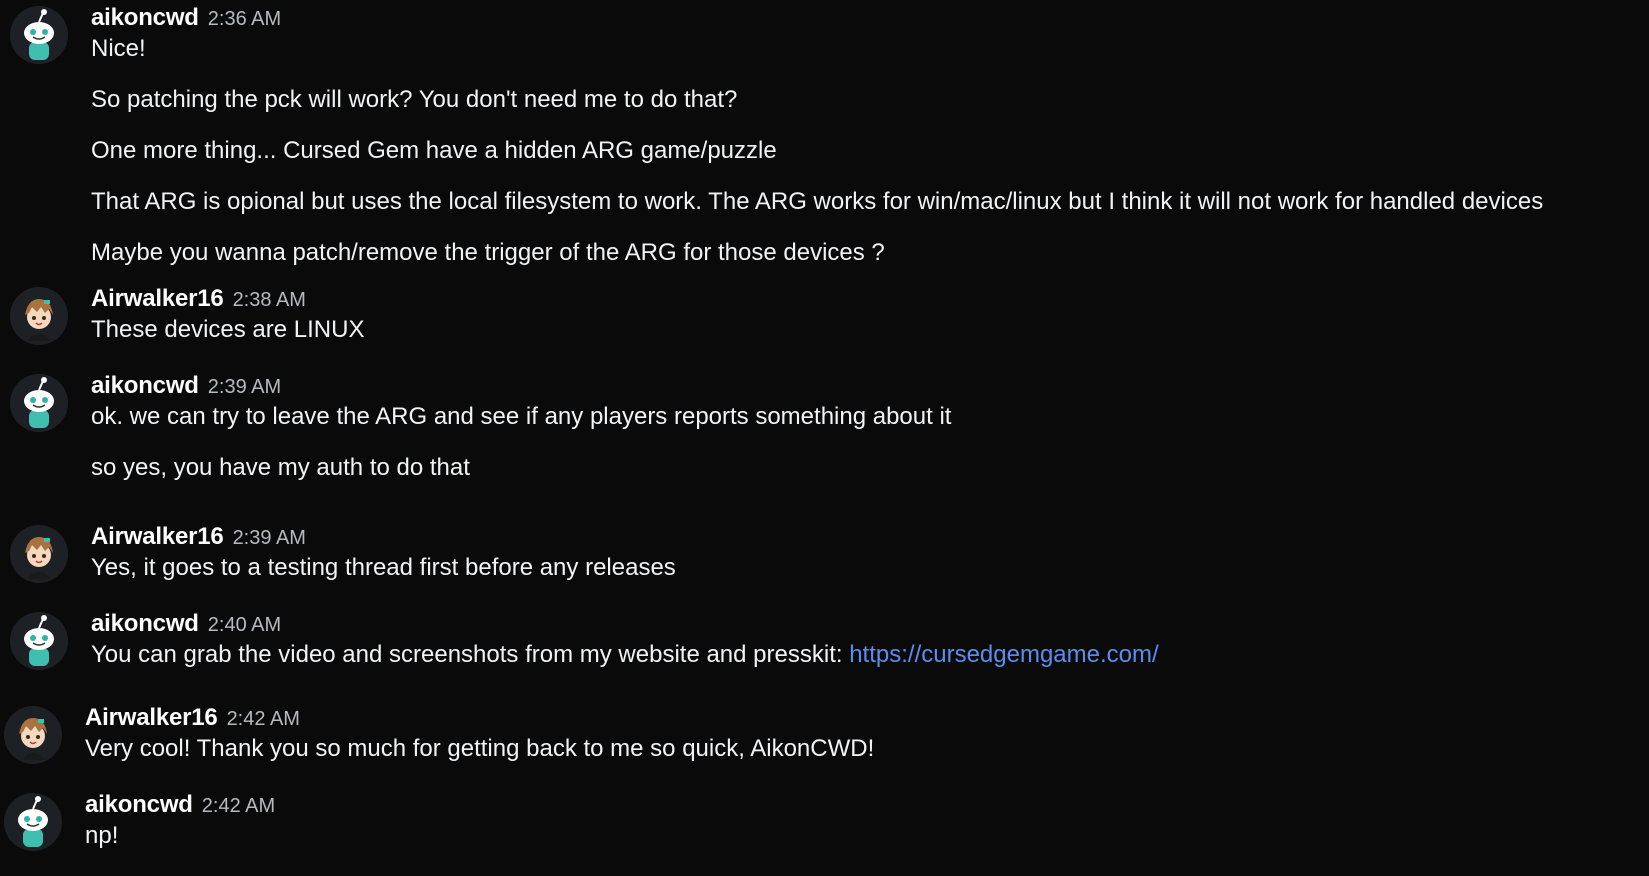 The width and height of the screenshot is (1649, 876). What do you see at coordinates (244, 19) in the screenshot?
I see `timestamp: 2:36 AM` at bounding box center [244, 19].